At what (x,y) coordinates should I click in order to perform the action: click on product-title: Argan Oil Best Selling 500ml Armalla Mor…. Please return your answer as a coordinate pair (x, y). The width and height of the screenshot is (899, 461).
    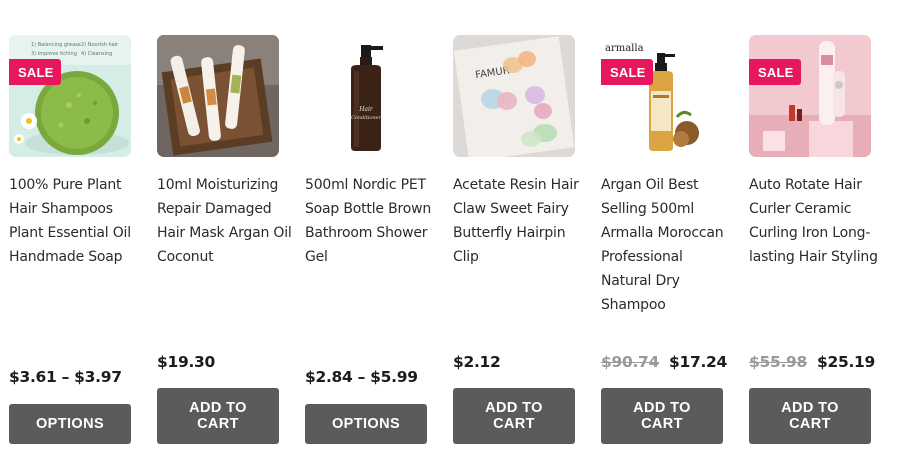
    Looking at the image, I should click on (668, 245).